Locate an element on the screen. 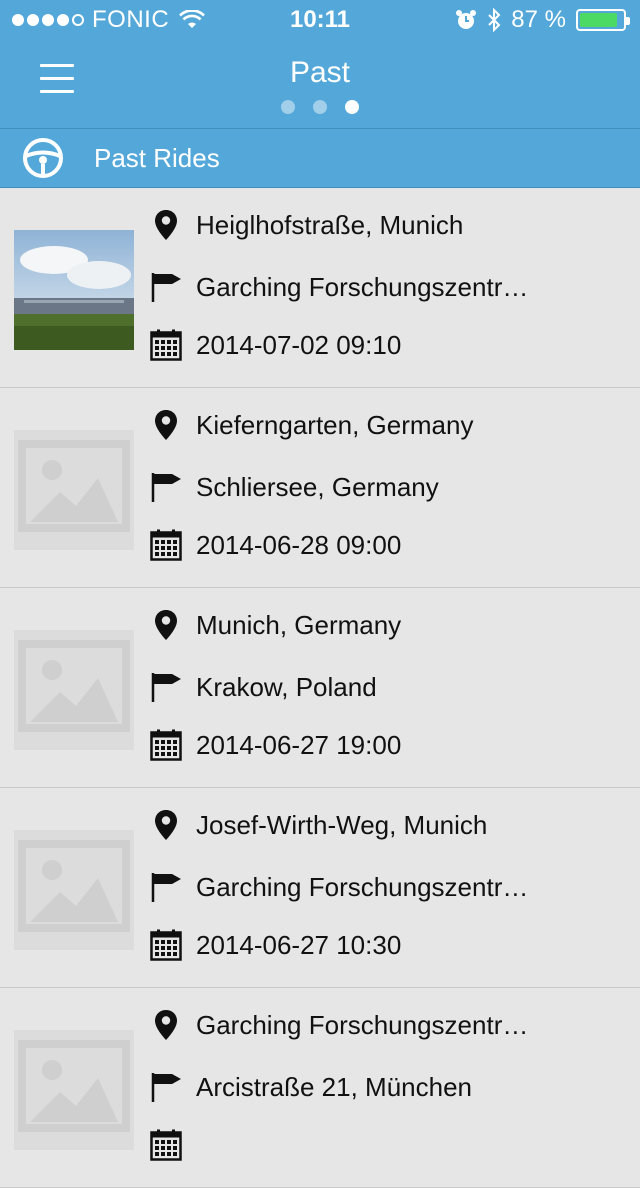 This screenshot has width=640, height=1188. ride-date: 2014-06-27 10:30 is located at coordinates (299, 944).